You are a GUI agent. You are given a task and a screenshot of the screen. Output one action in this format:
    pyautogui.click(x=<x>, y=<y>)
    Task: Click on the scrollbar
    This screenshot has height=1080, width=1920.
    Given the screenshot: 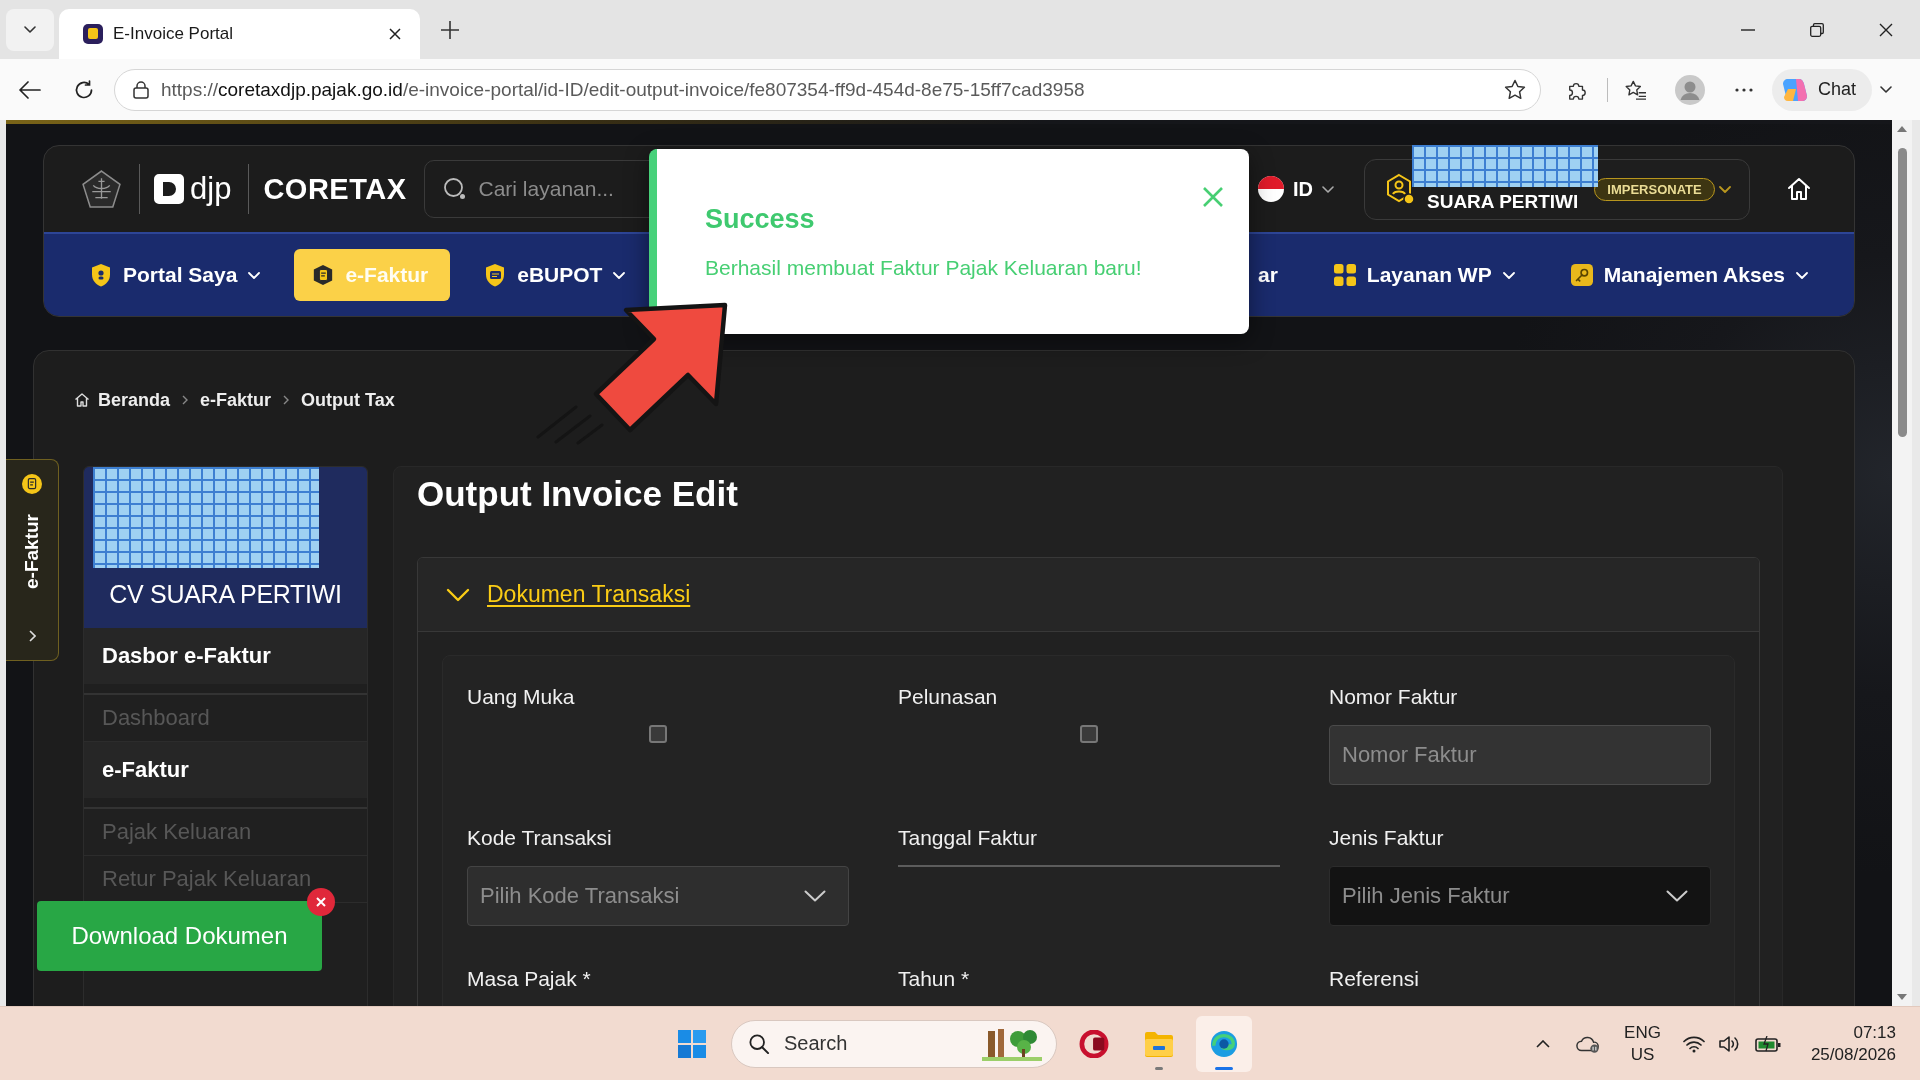 What is the action you would take?
    pyautogui.click(x=1902, y=563)
    